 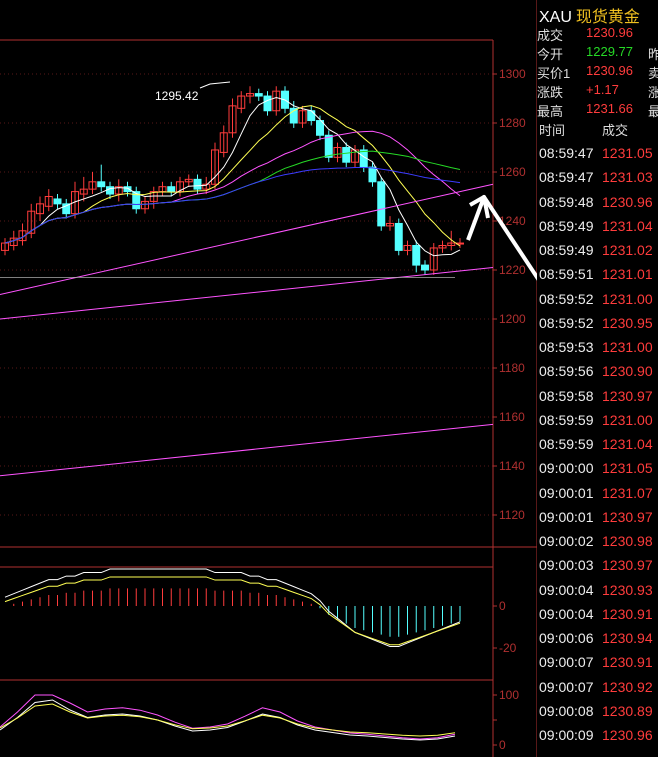 I want to click on tick-row: 08:59:52 1231.00, so click(x=597, y=303).